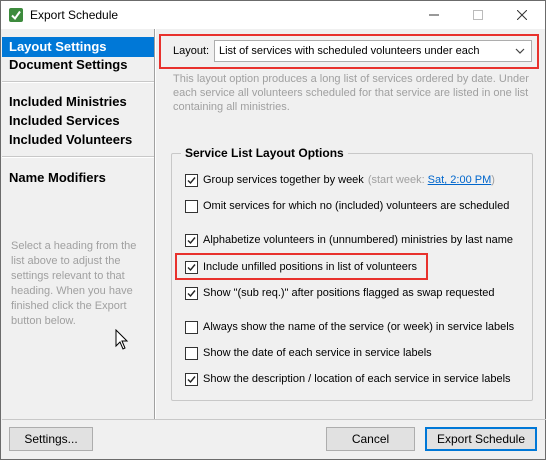 This screenshot has width=546, height=460. Describe the element at coordinates (78, 178) in the screenshot. I see `sidebar-item-name-modifiers: Name Modifiers` at that location.